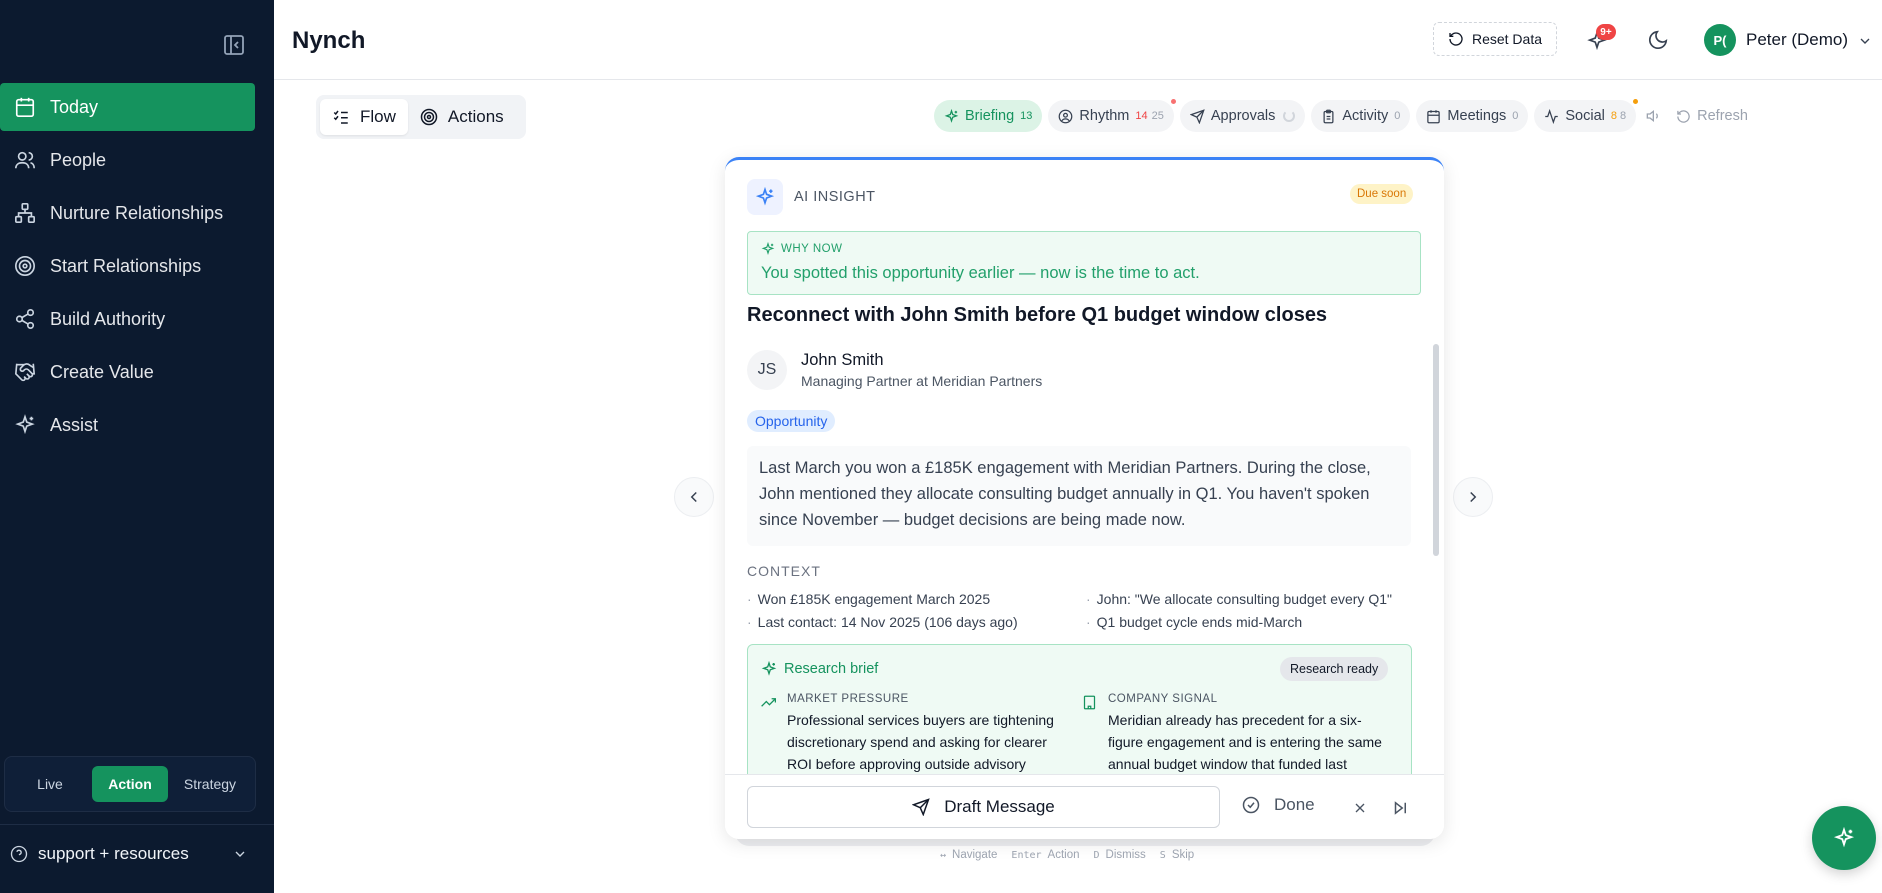 This screenshot has width=1882, height=893. I want to click on hint-label: Navigate, so click(975, 855).